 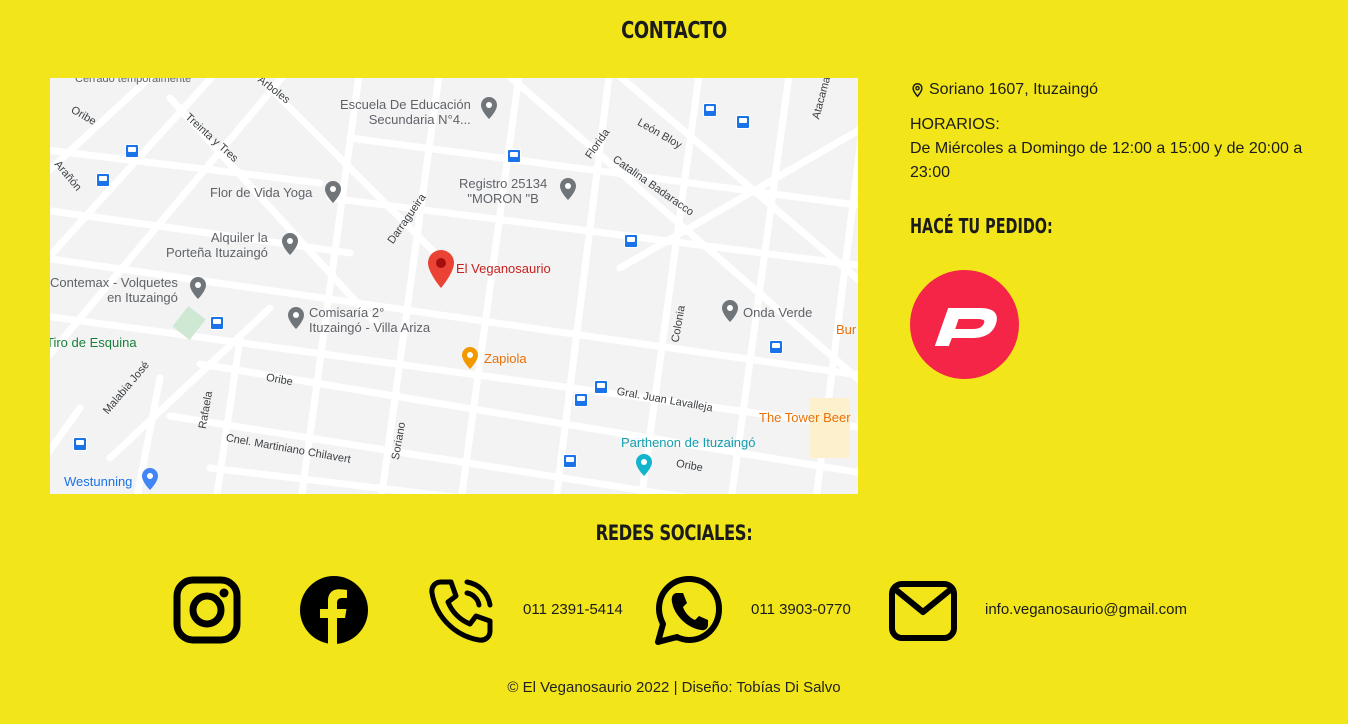 What do you see at coordinates (505, 358) in the screenshot?
I see `map-place-zapiola: Zapiola` at bounding box center [505, 358].